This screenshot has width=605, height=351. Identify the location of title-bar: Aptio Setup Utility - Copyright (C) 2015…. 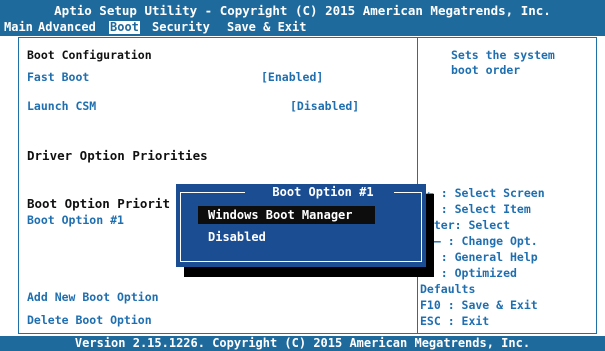
(302, 18).